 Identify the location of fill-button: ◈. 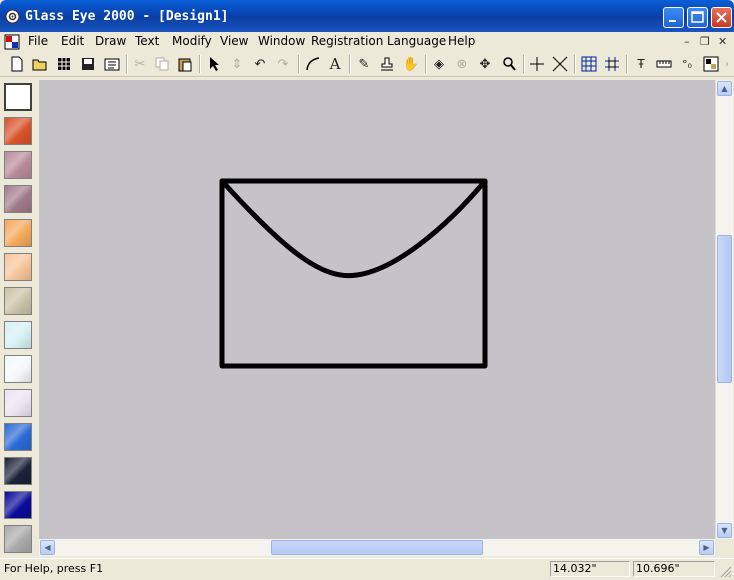
(439, 64).